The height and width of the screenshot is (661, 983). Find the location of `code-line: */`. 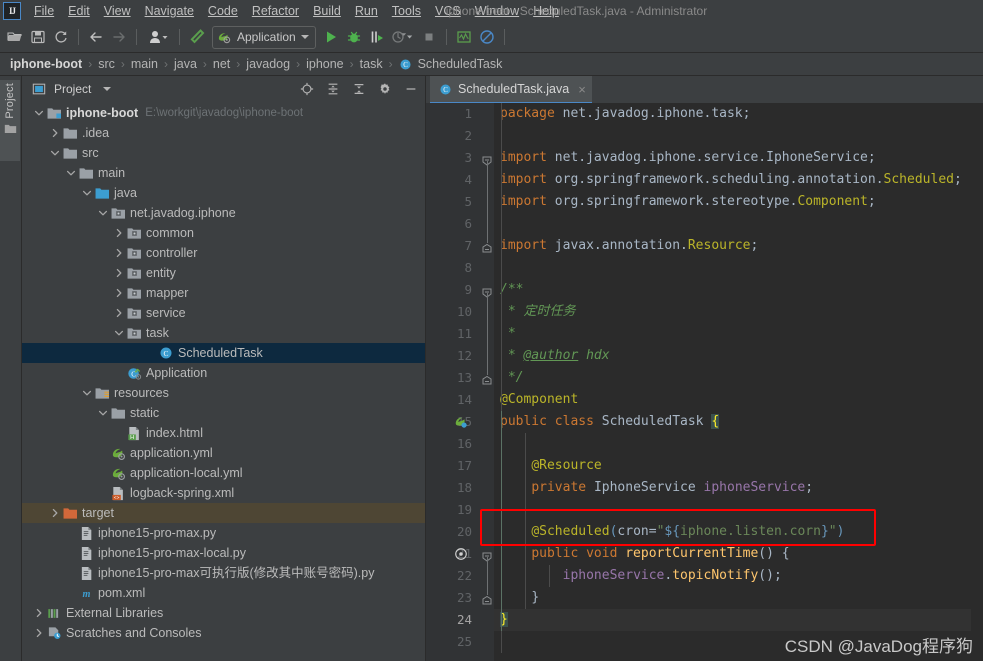

code-line: */ is located at coordinates (732, 378).